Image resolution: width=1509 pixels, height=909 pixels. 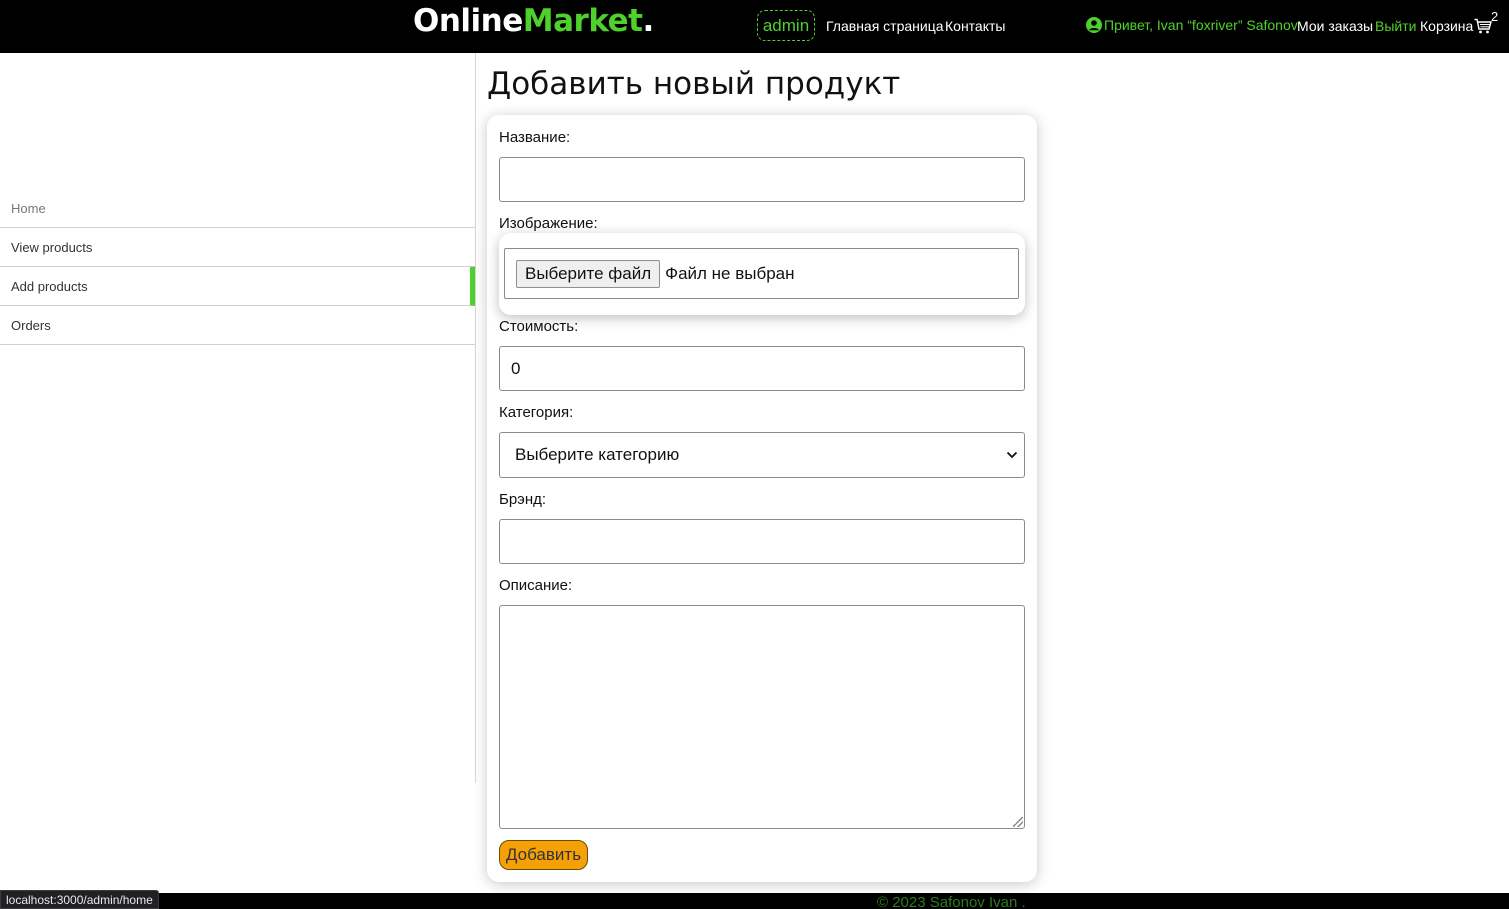 What do you see at coordinates (548, 223) in the screenshot?
I see `image-label: Изображение:` at bounding box center [548, 223].